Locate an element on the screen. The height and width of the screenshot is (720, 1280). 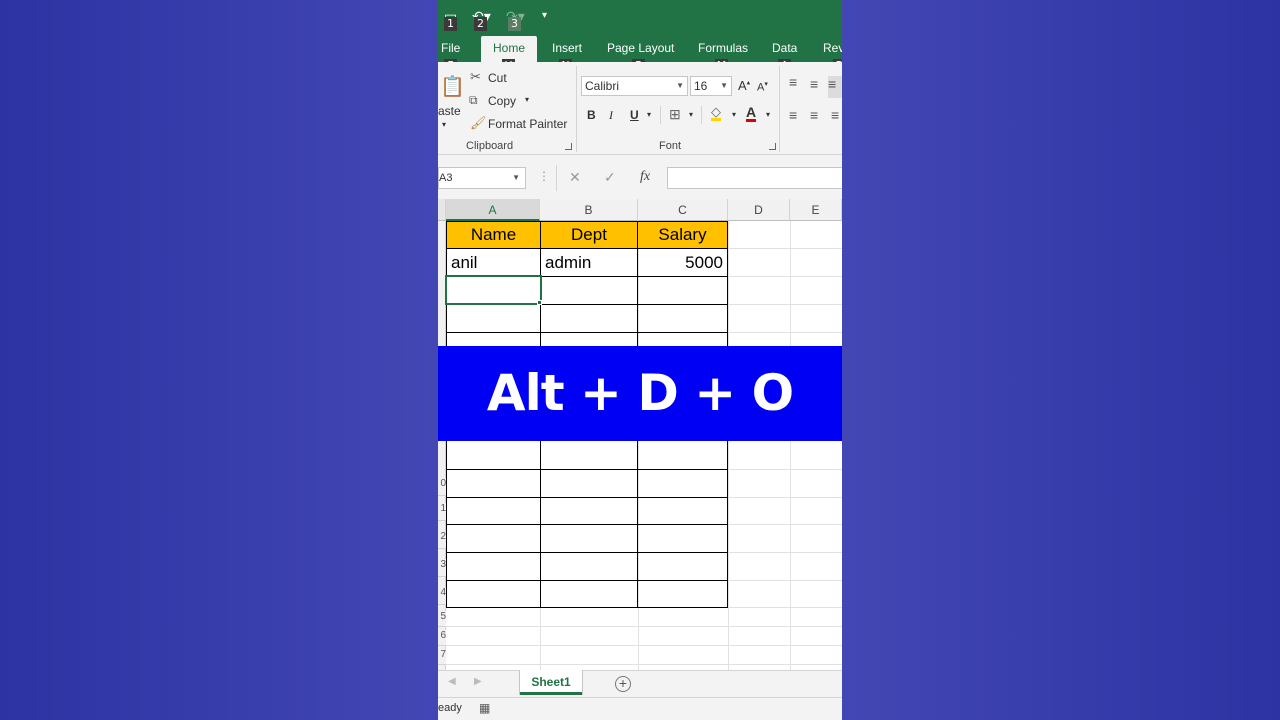
scroll-right-icon: ▶ is located at coordinates (478, 681).